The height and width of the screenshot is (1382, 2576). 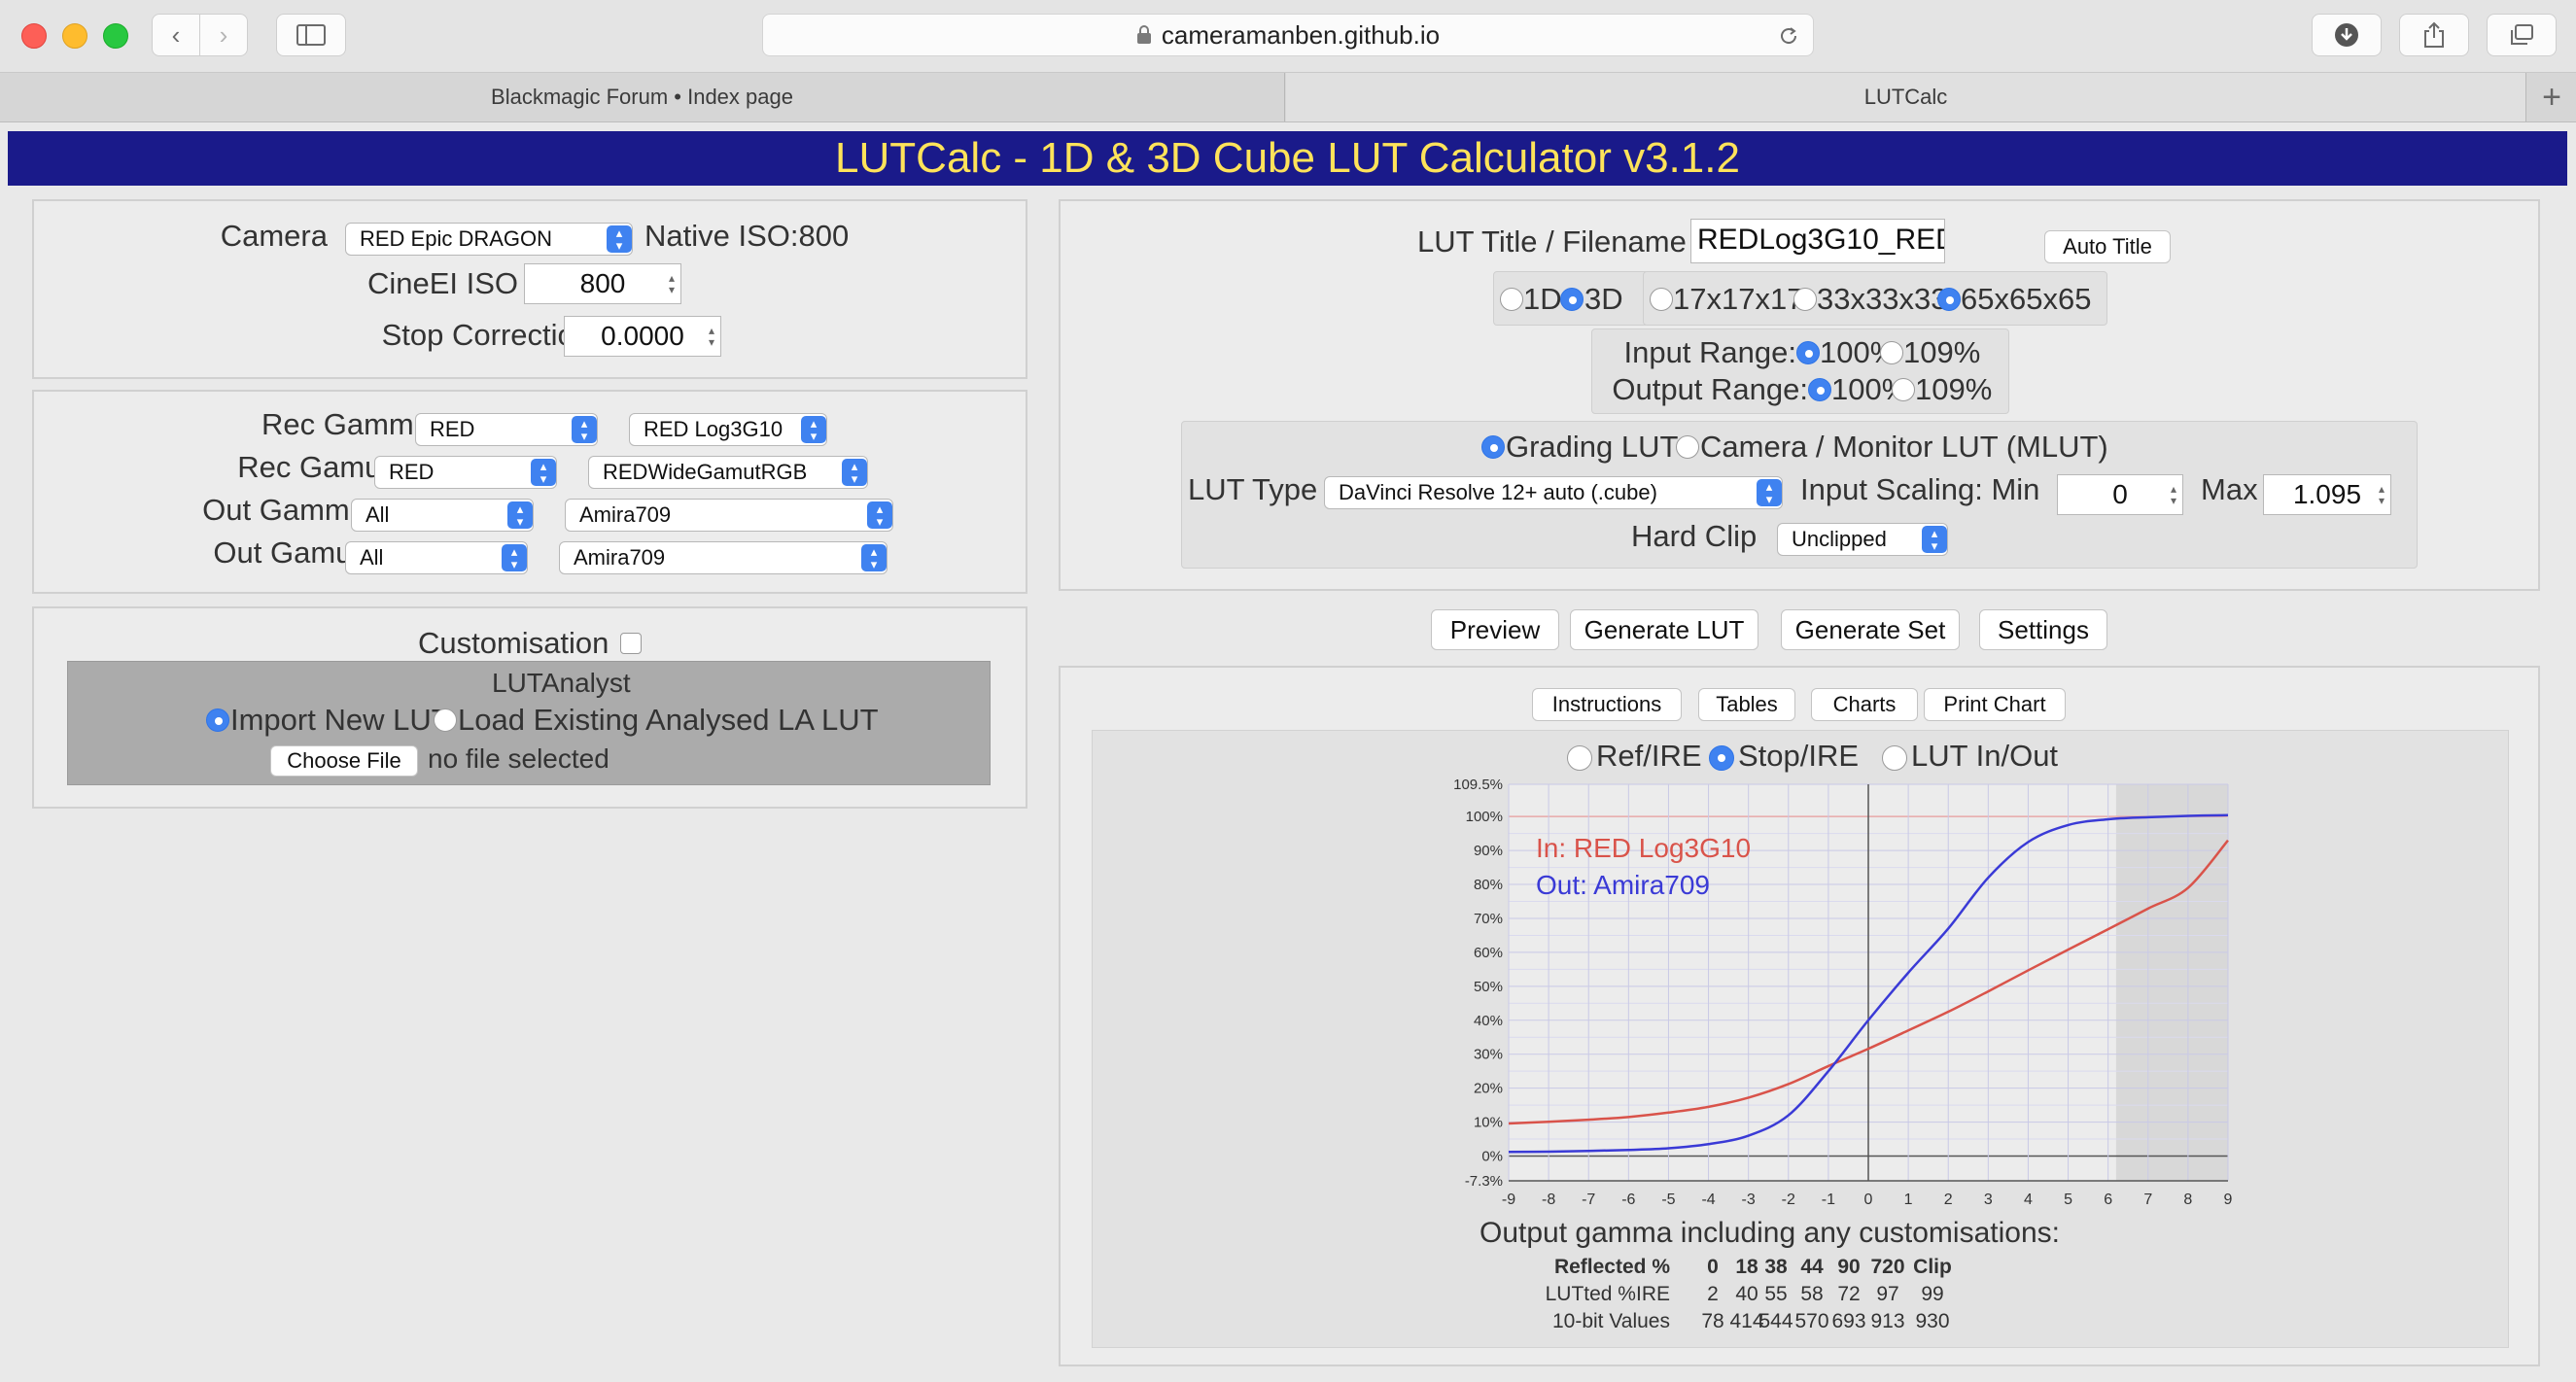 I want to click on table-cell: 72, so click(x=1849, y=1294).